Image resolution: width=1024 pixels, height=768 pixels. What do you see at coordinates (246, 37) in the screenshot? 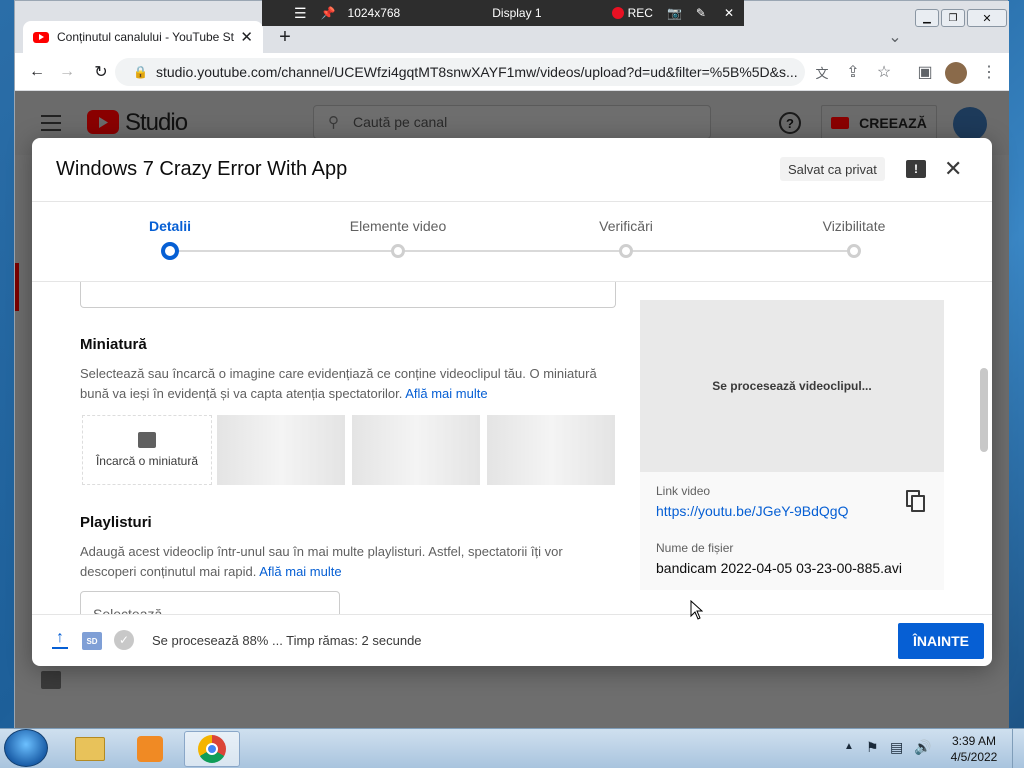
I see `tab-close-icon: ✕` at bounding box center [246, 37].